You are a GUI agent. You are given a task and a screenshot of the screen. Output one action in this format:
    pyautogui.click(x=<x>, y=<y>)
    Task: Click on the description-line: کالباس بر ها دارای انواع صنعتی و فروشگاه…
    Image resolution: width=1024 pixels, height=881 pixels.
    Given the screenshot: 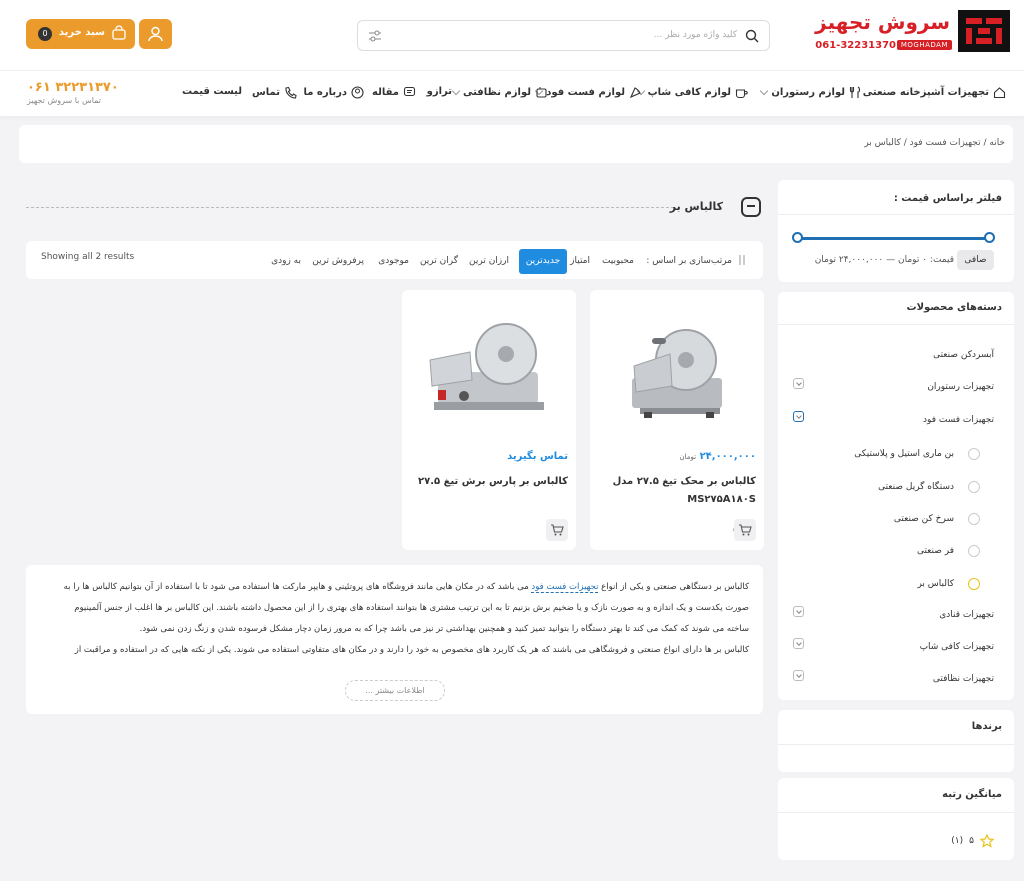 What is the action you would take?
    pyautogui.click(x=411, y=650)
    